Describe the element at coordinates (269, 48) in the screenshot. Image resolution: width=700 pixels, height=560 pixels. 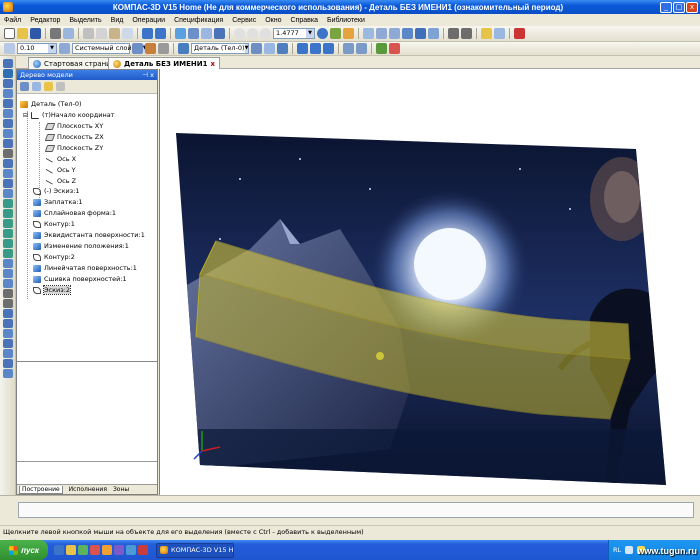
I see `filter-objects-icon` at that location.